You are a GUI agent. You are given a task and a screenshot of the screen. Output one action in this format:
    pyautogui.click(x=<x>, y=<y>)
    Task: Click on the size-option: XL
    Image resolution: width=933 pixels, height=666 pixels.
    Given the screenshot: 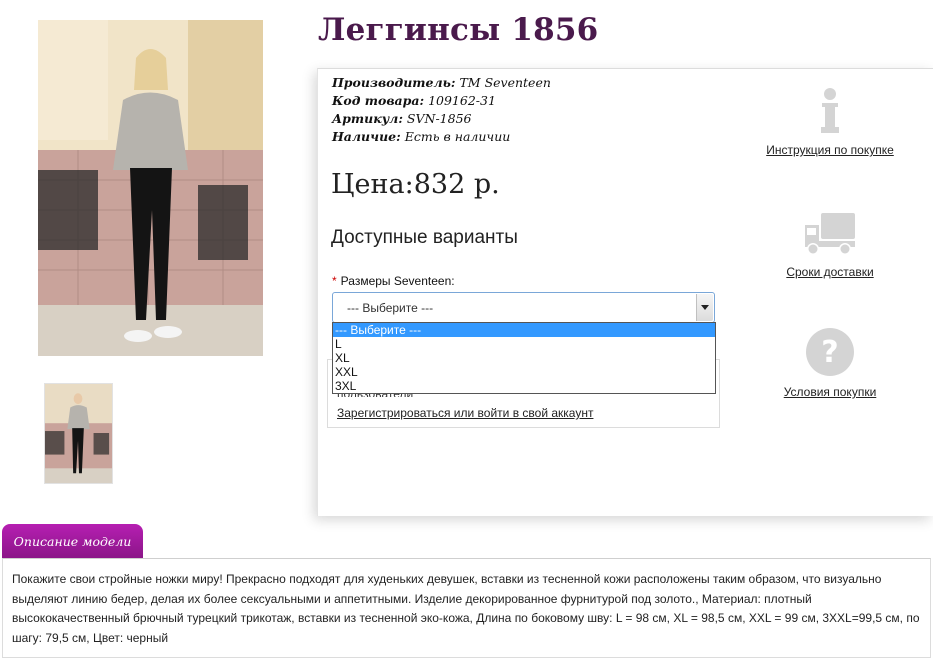 What is the action you would take?
    pyautogui.click(x=524, y=358)
    